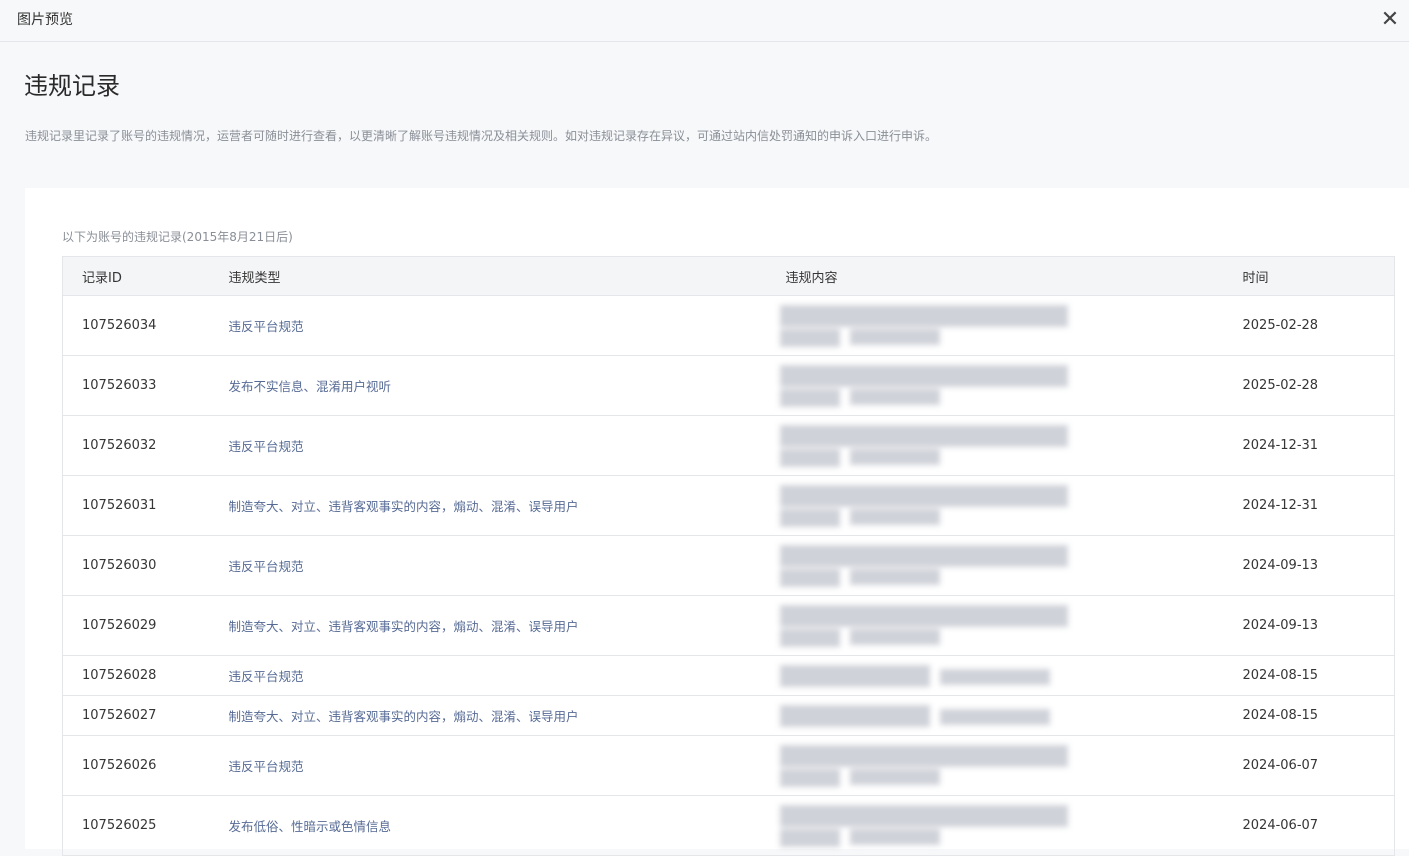  I want to click on table-row: 107526026 违反平台规范 2024-06-07, so click(728, 765).